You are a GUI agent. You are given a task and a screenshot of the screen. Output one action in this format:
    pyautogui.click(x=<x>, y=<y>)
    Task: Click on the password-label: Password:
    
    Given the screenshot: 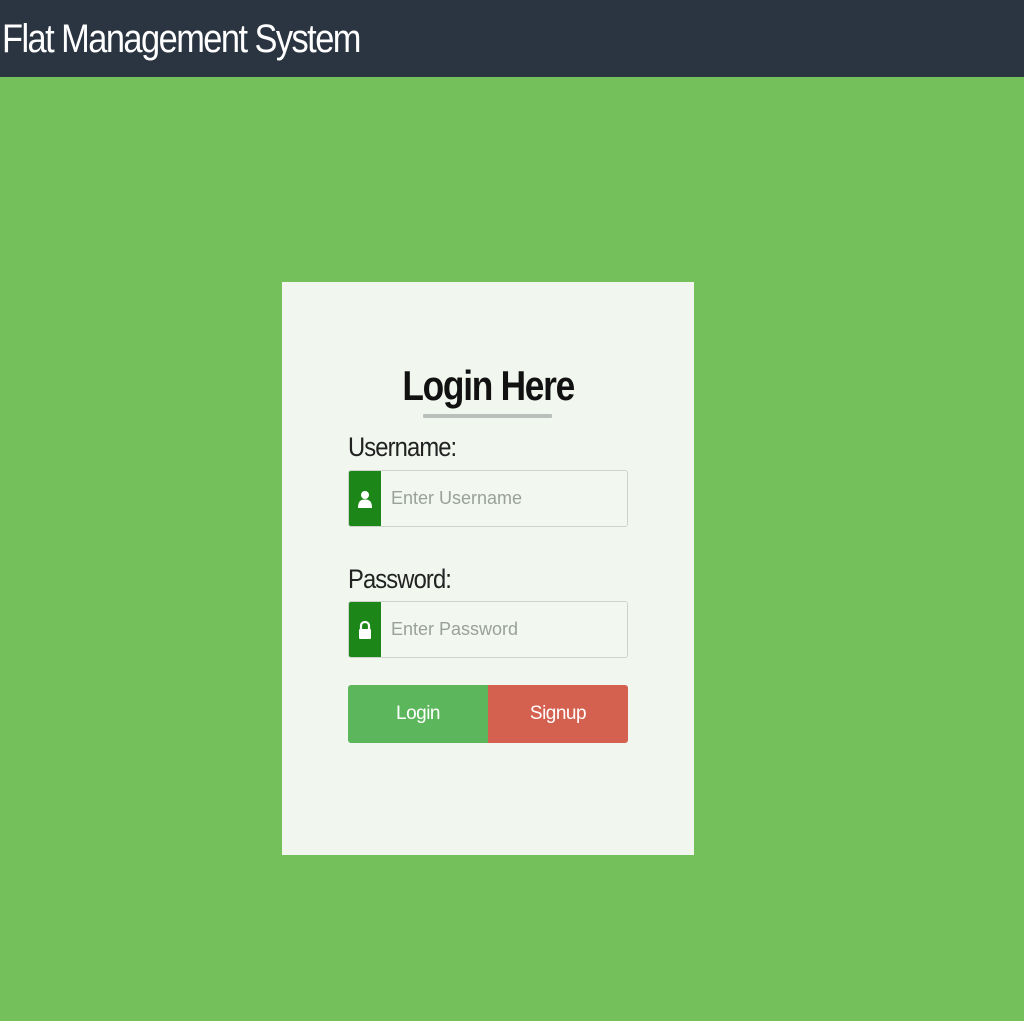 What is the action you would take?
    pyautogui.click(x=400, y=579)
    